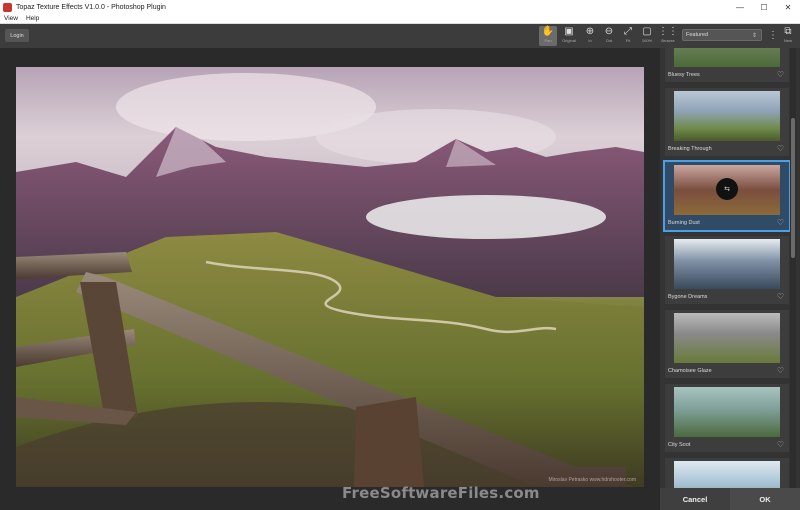 The width and height of the screenshot is (800, 510). Describe the element at coordinates (684, 75) in the screenshot. I see `preset-label: Bluesy Trees` at that location.